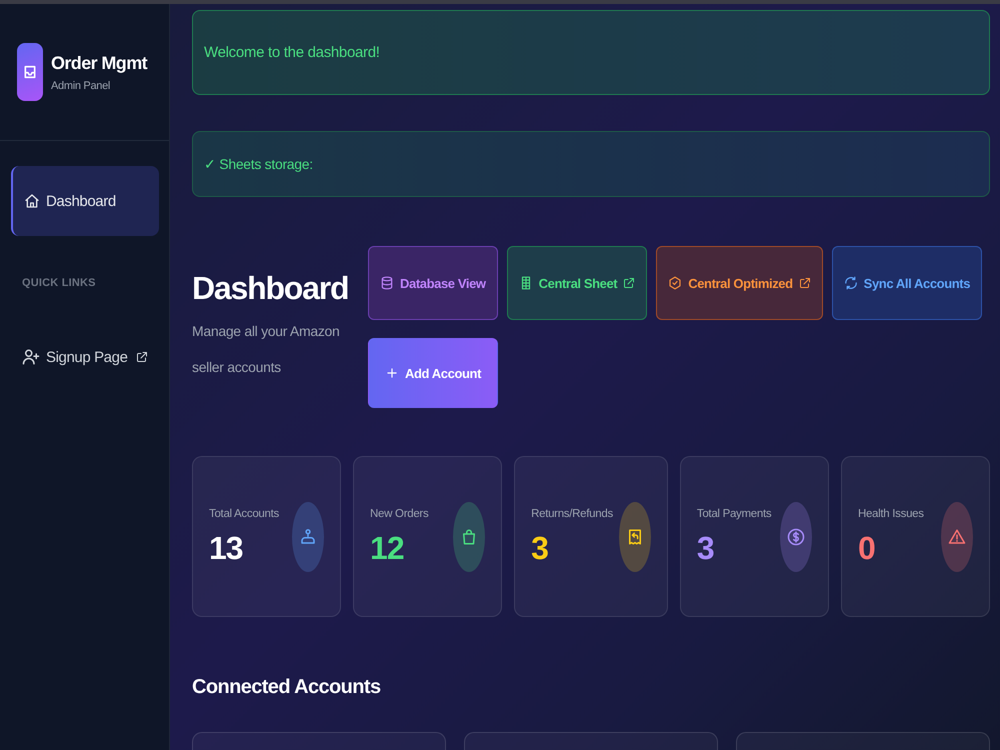  Describe the element at coordinates (572, 513) in the screenshot. I see `stat-label: Returns/Refunds` at that location.